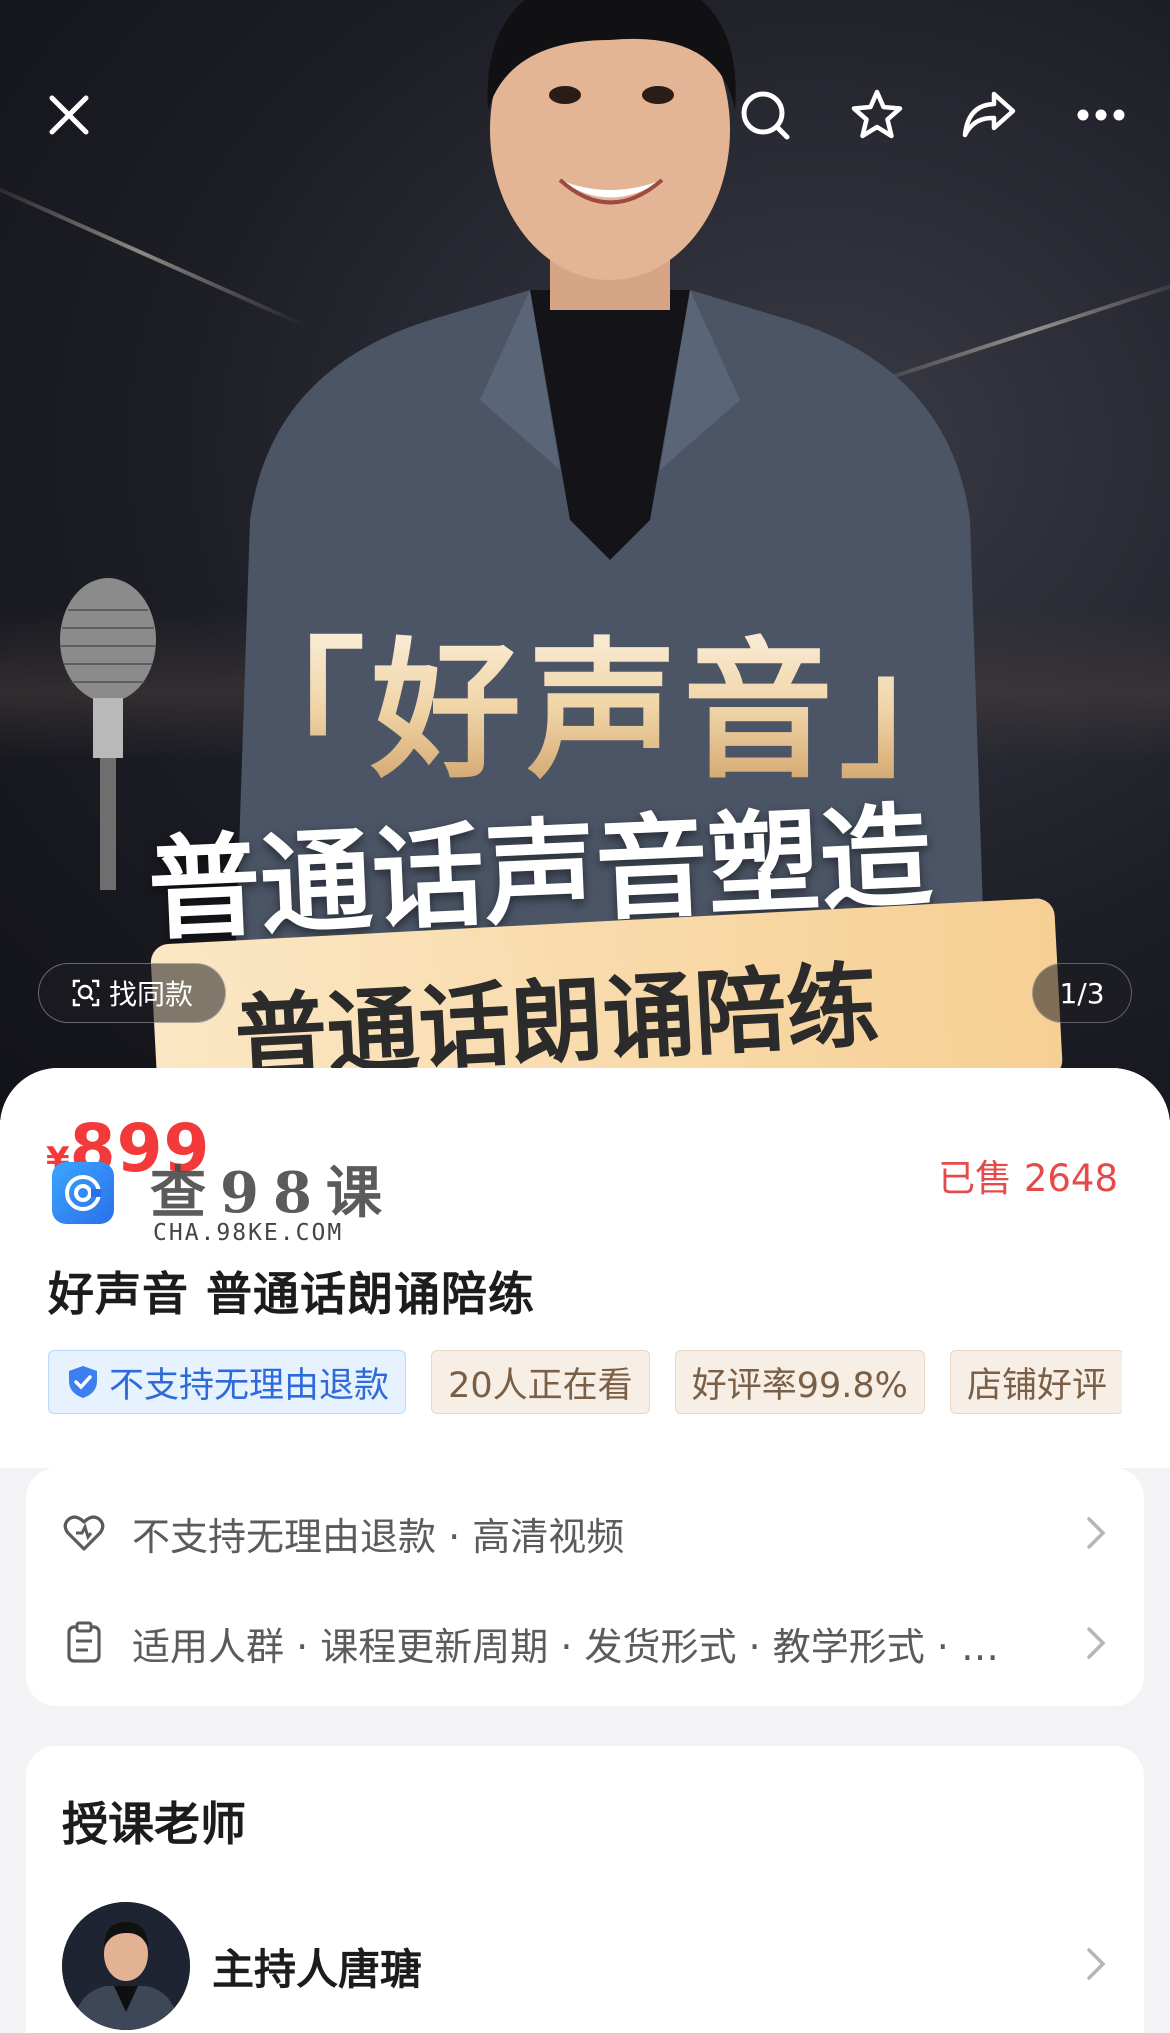  I want to click on close-icon, so click(69, 115).